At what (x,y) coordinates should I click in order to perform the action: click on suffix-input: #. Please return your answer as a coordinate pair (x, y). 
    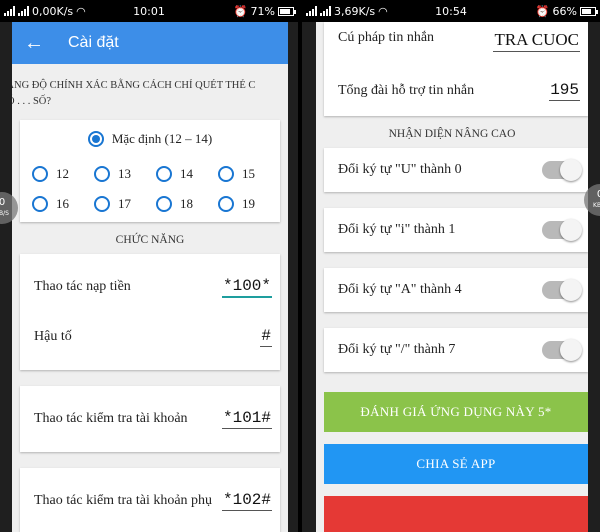
    Looking at the image, I should click on (266, 337).